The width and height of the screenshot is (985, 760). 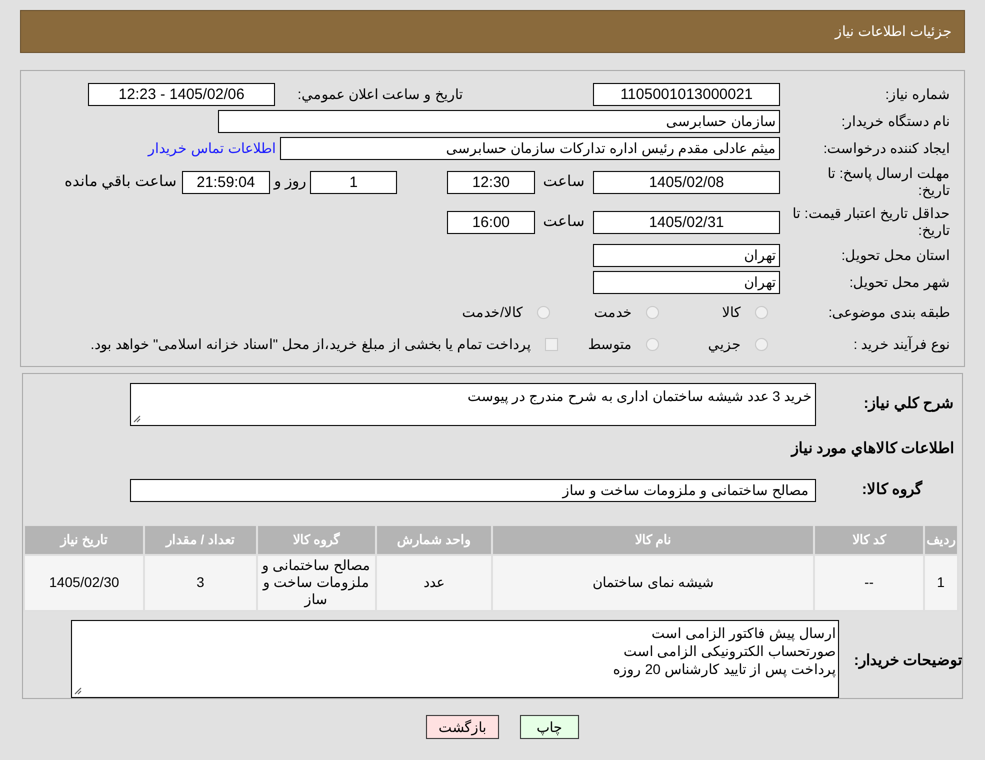 I want to click on checkbox, so click(x=551, y=344).